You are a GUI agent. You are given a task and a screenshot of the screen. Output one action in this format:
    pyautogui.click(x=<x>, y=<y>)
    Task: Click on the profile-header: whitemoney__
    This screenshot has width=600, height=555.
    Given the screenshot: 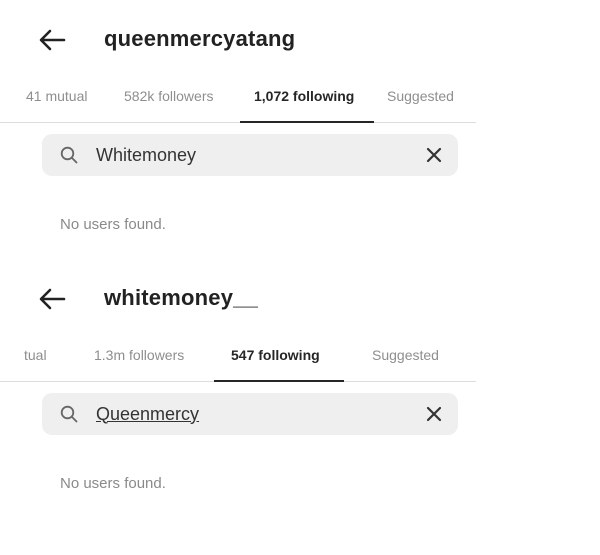 What is the action you would take?
    pyautogui.click(x=240, y=299)
    